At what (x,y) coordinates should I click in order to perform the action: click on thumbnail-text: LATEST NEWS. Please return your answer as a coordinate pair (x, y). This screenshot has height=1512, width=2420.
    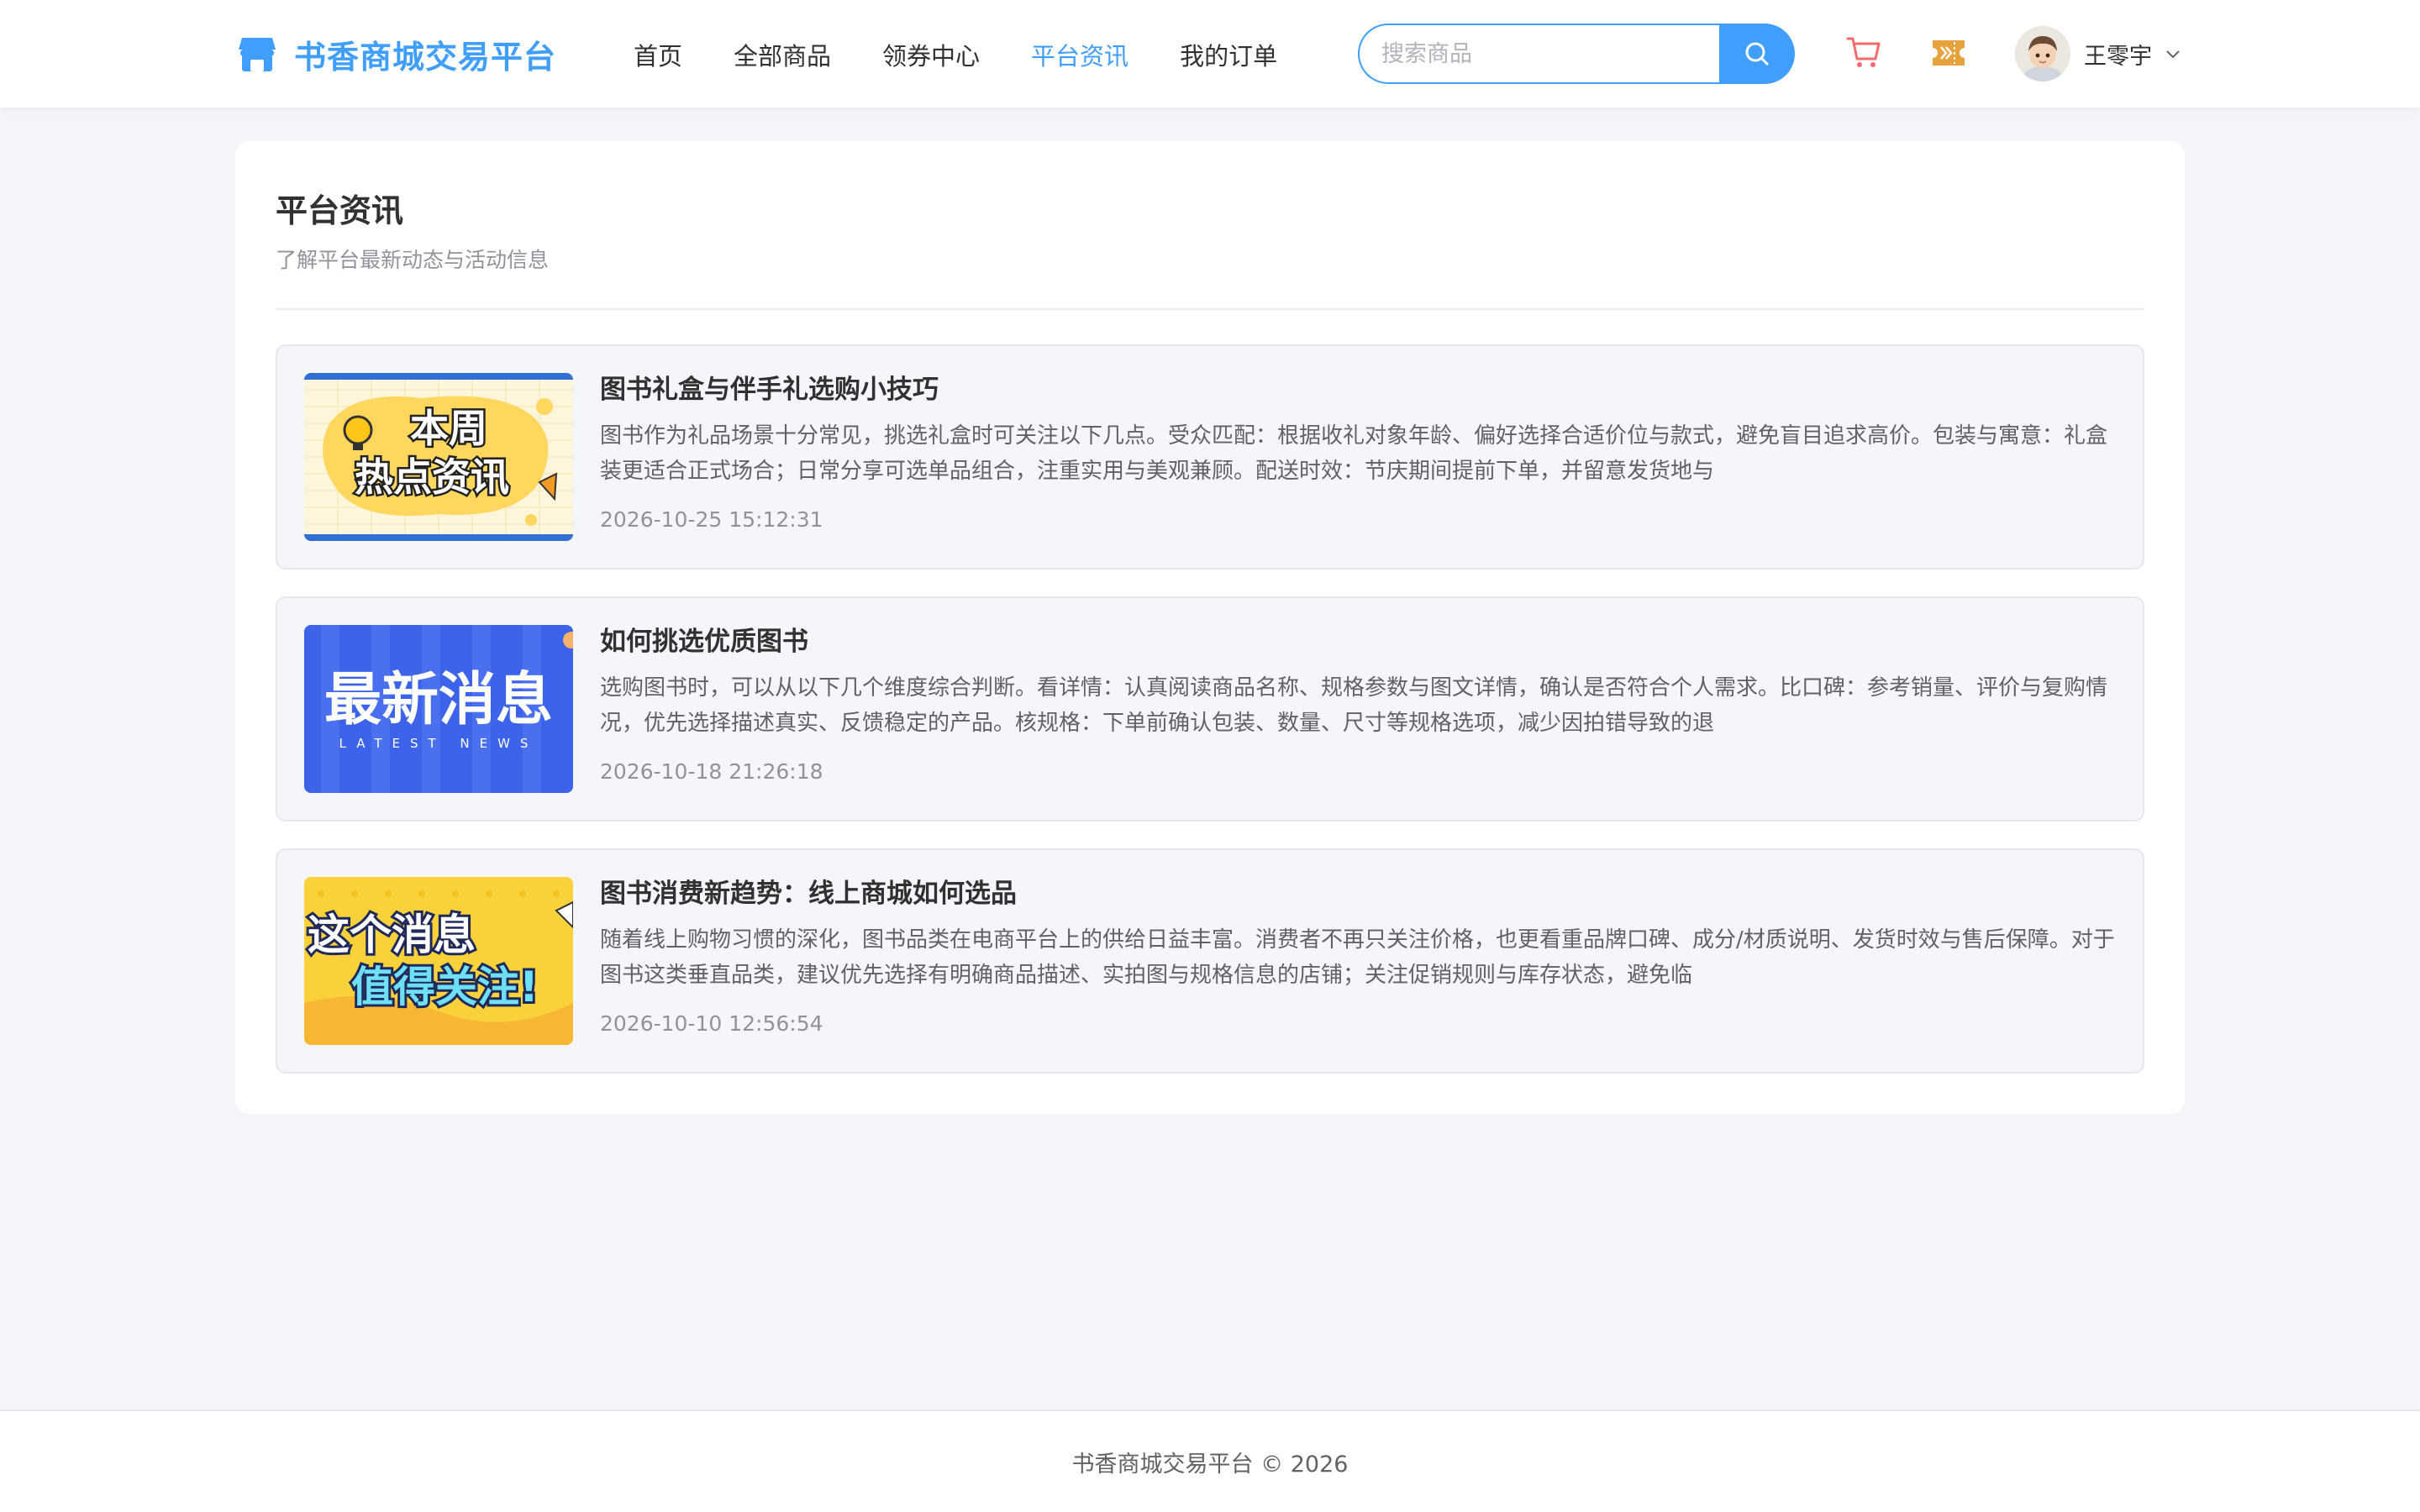
    Looking at the image, I should click on (439, 743).